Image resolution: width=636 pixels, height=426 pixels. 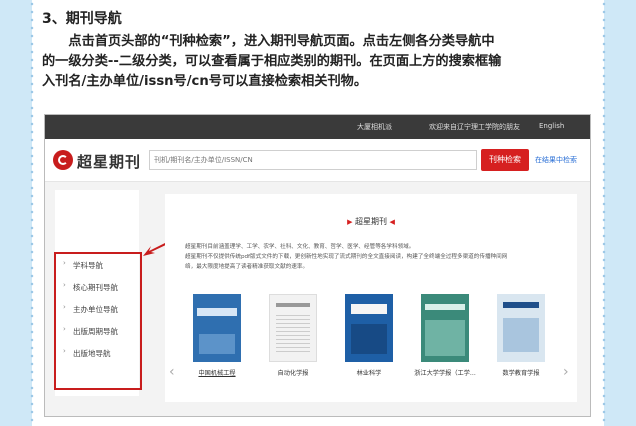 What do you see at coordinates (272, 61) in the screenshot?
I see `paragraph-line-2: 的一级分类--二级分类，可以查看属于相应类别的期刊。在页面上方的搜索框输` at bounding box center [272, 61].